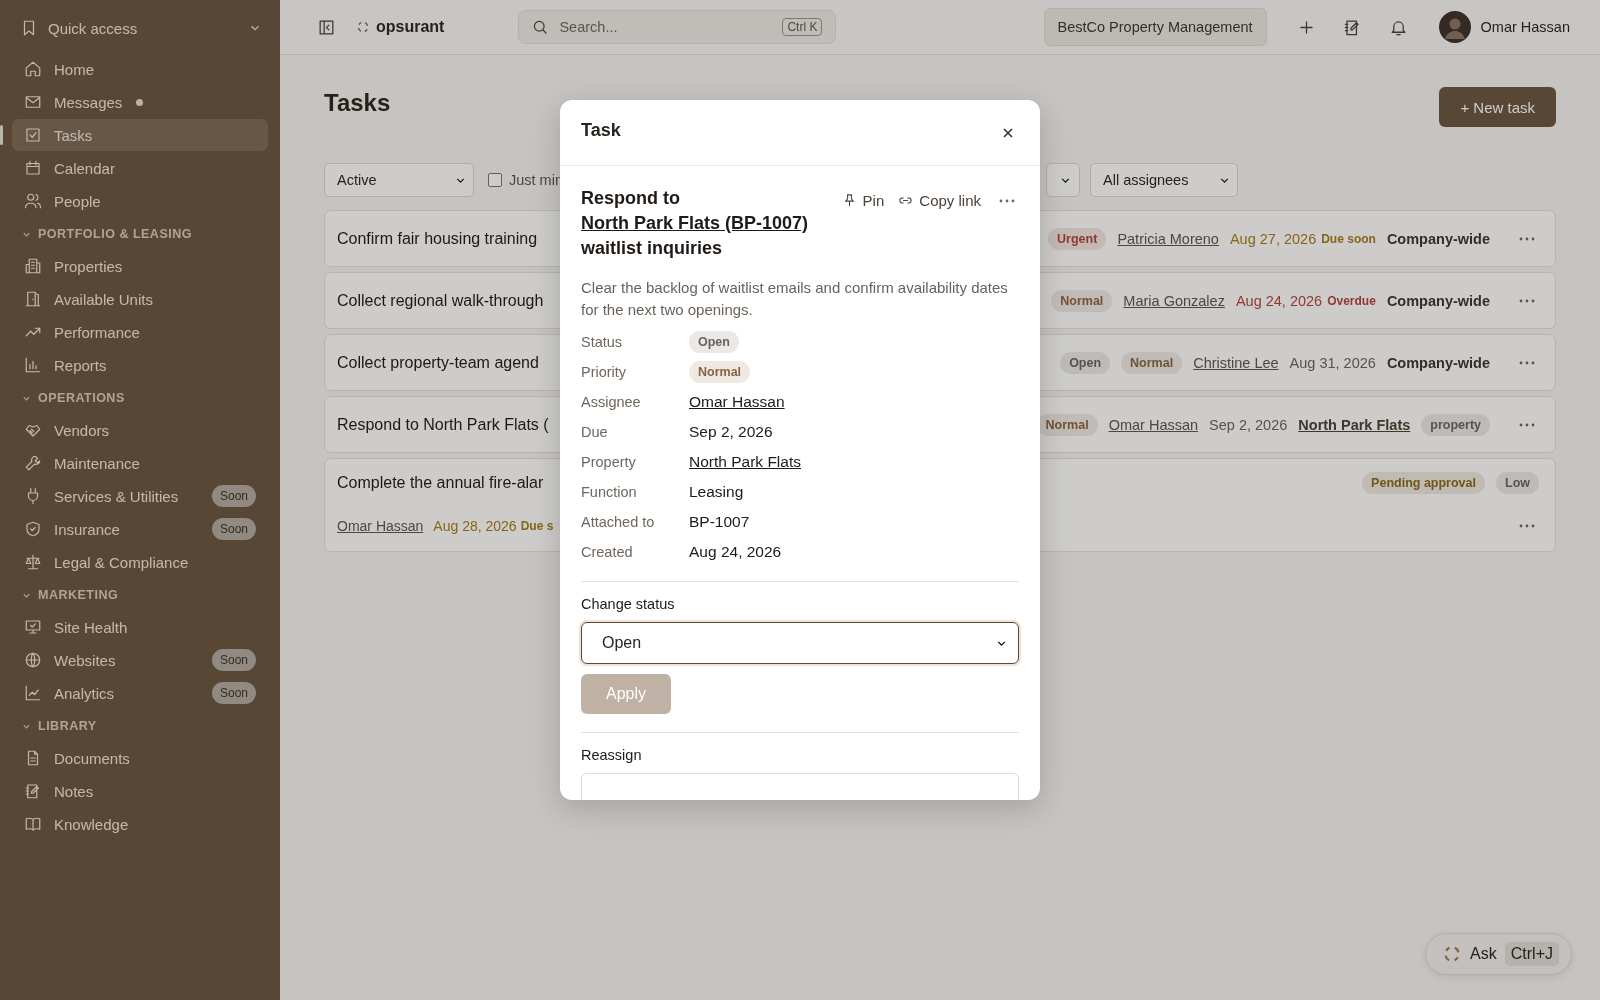  What do you see at coordinates (611, 402) in the screenshot?
I see `field-label: Assignee` at bounding box center [611, 402].